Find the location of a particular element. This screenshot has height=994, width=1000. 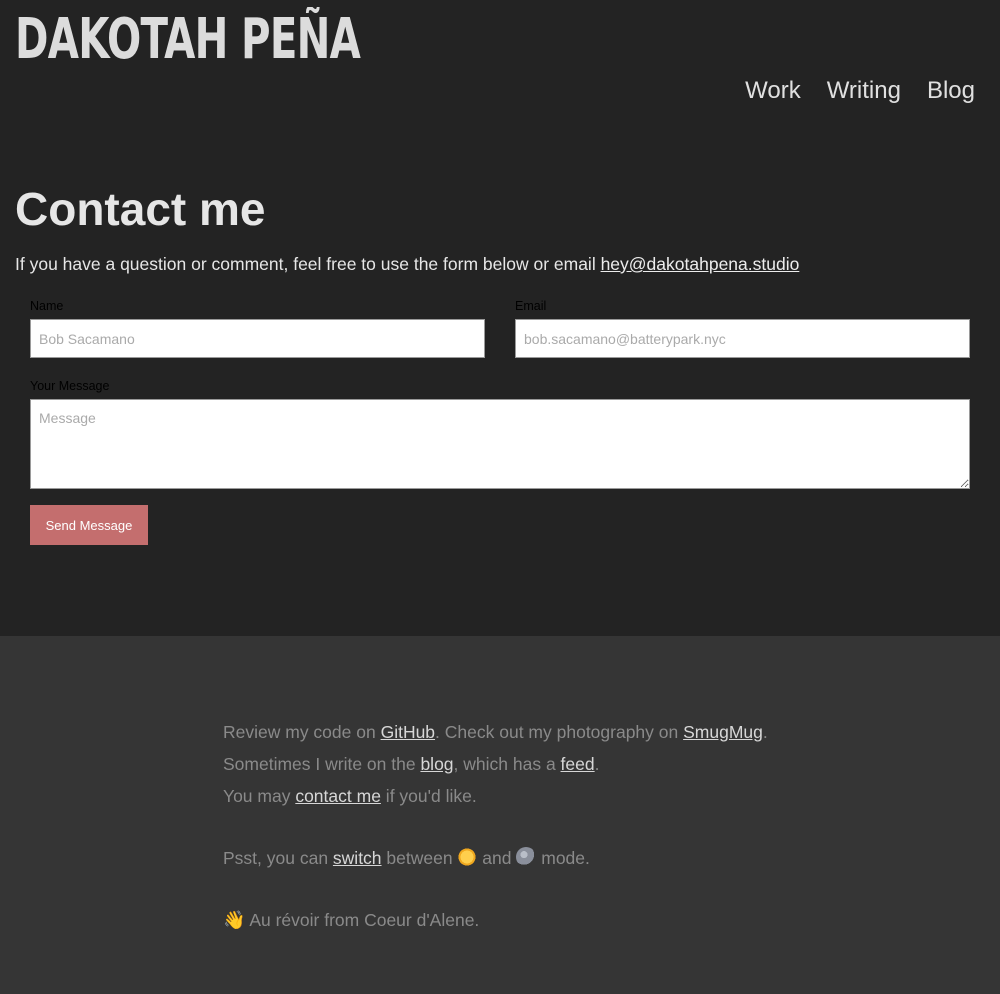

main-nav: Work Writing Blog is located at coordinates (860, 91).